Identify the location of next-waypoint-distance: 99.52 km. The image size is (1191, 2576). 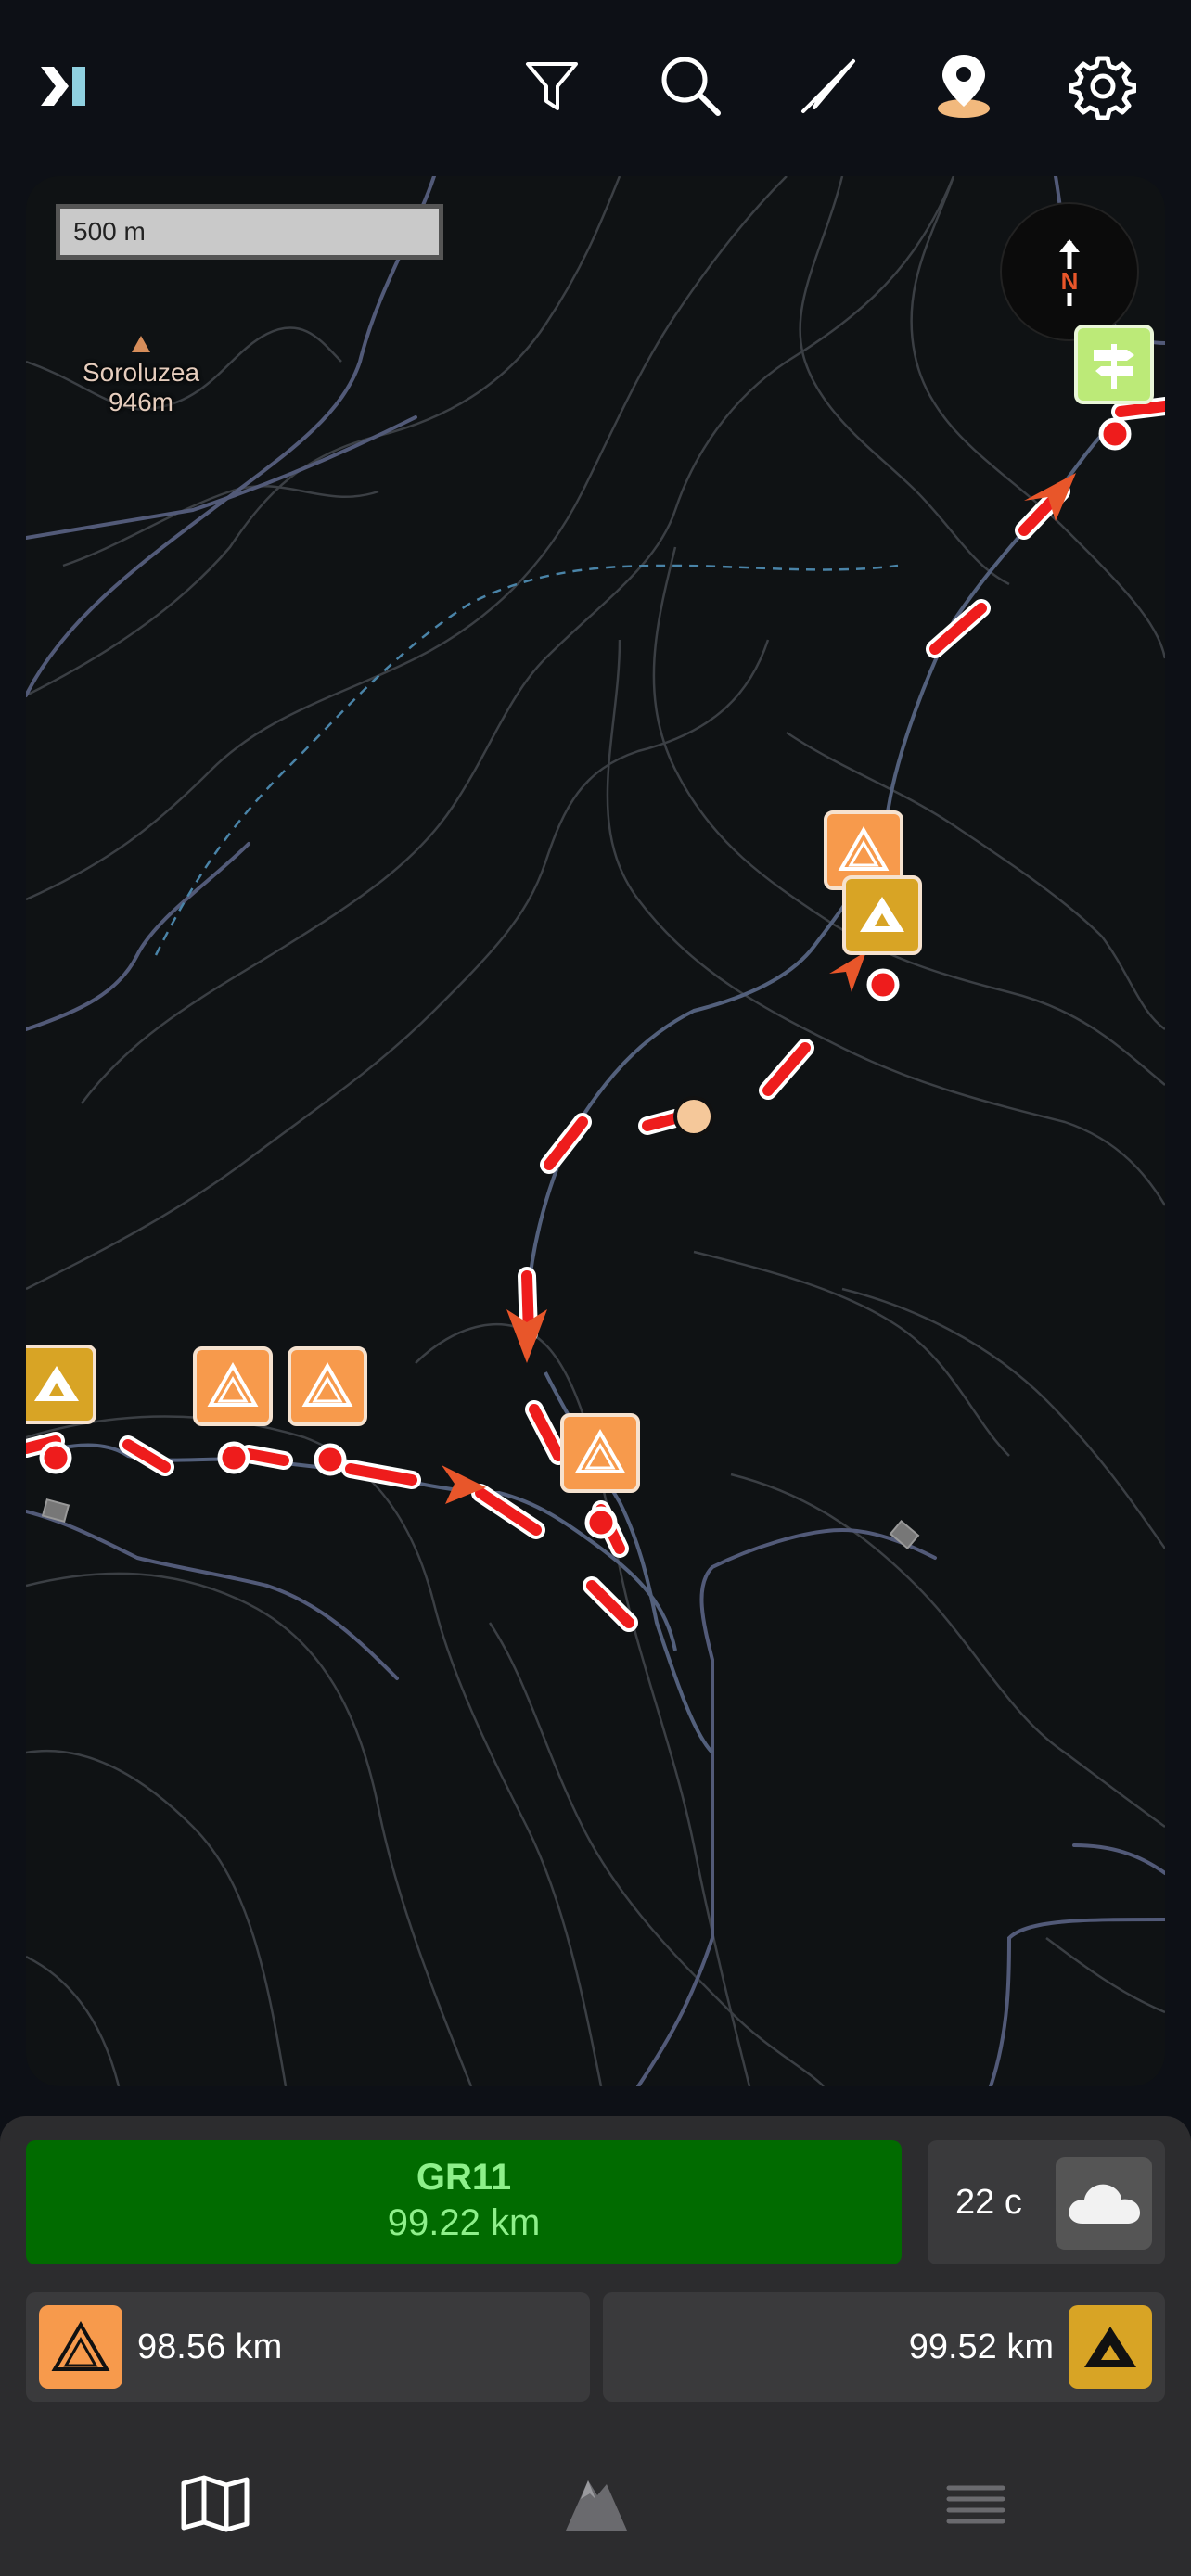
(981, 2346).